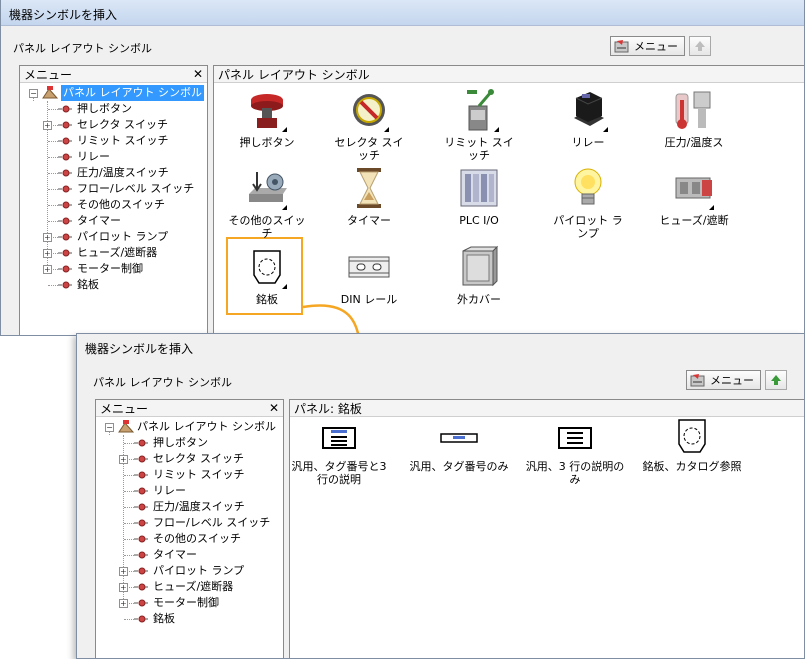 The width and height of the screenshot is (805, 659). What do you see at coordinates (123, 124) in the screenshot?
I see `tree-item-label: セレクタ スイッチ` at bounding box center [123, 124].